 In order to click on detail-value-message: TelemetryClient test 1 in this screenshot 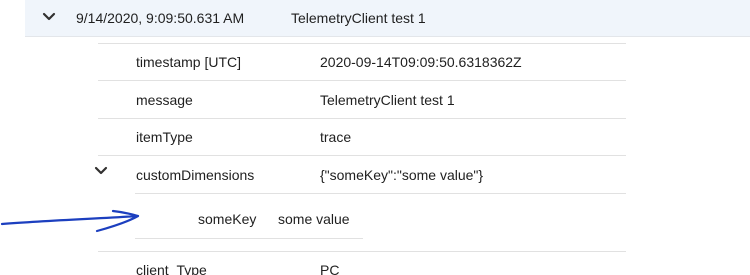, I will do `click(387, 100)`.